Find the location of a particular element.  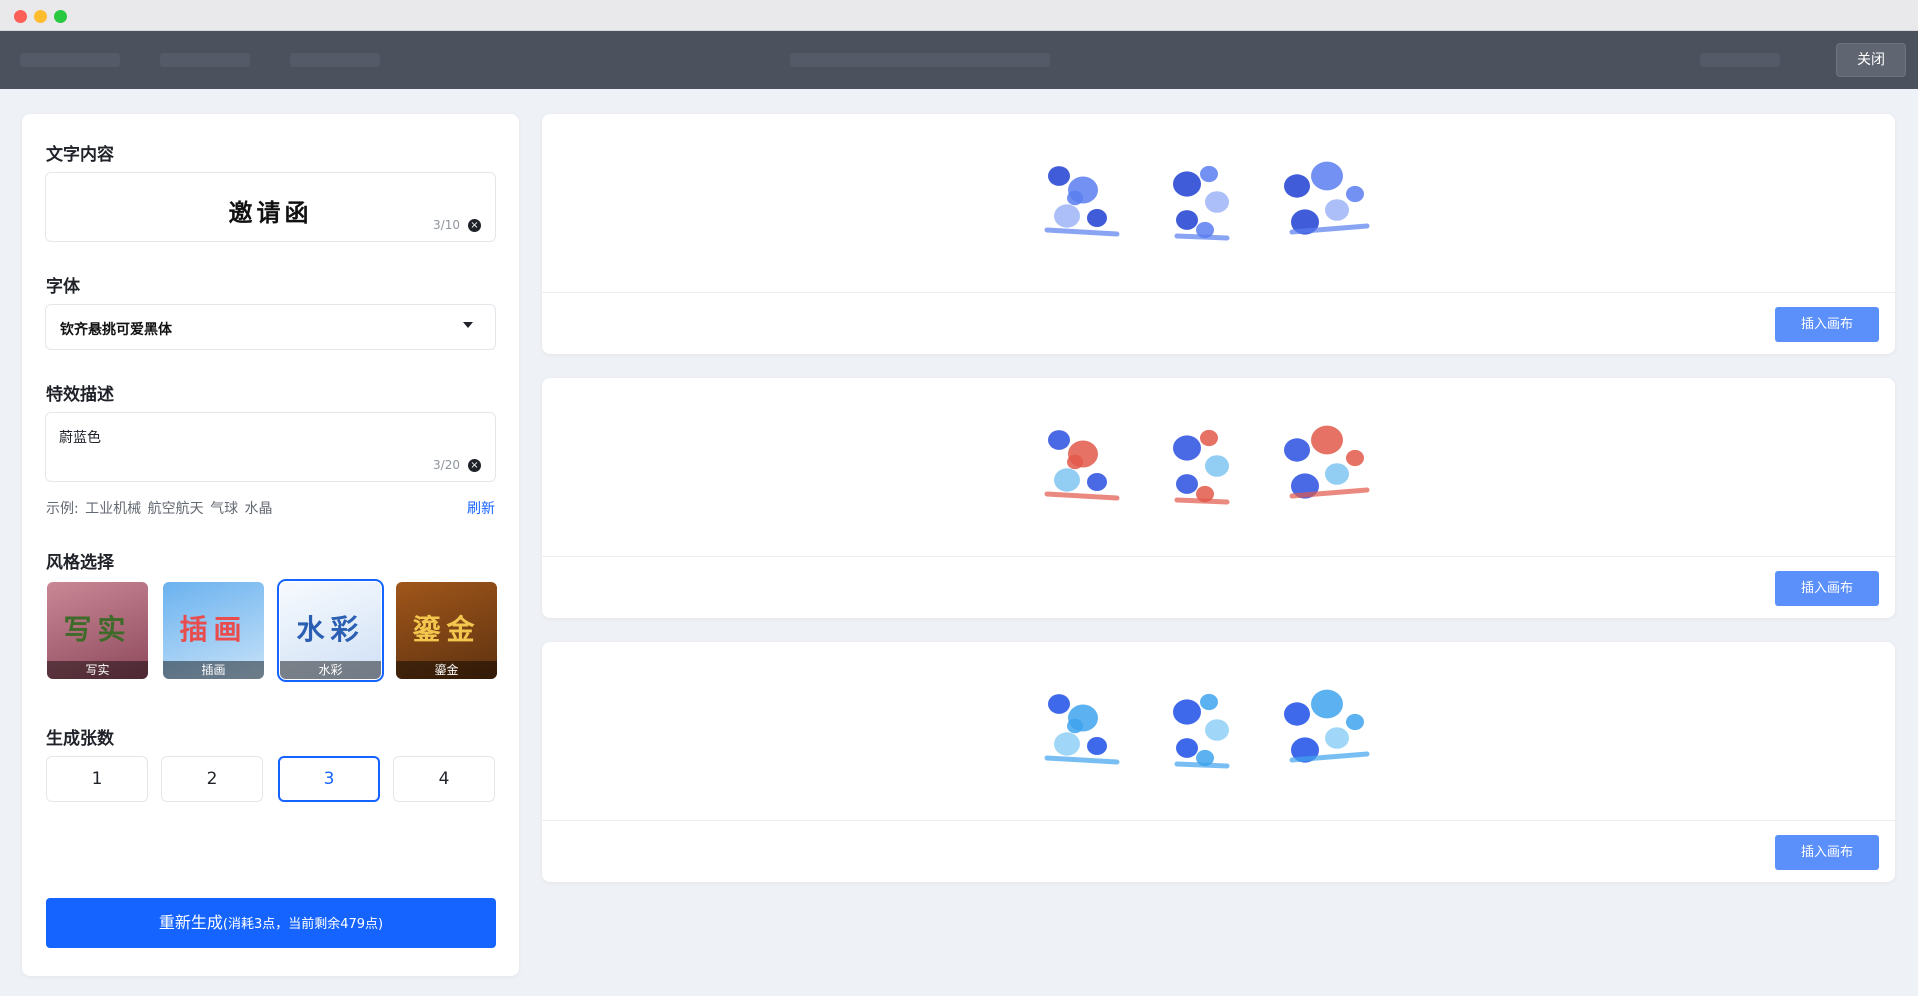

effect-description-label: 特效描述 is located at coordinates (80, 395).